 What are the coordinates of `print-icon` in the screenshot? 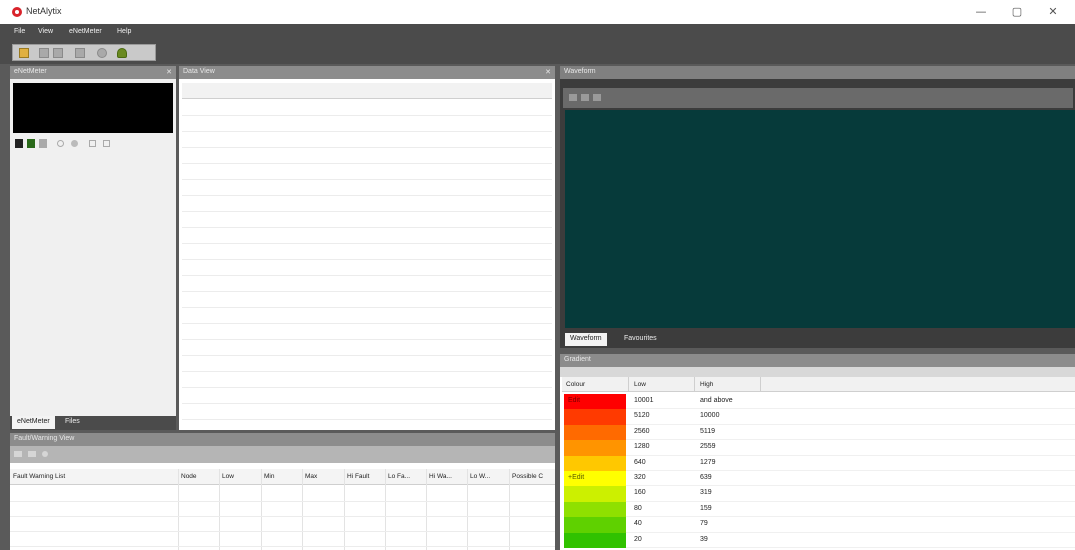 It's located at (80, 53).